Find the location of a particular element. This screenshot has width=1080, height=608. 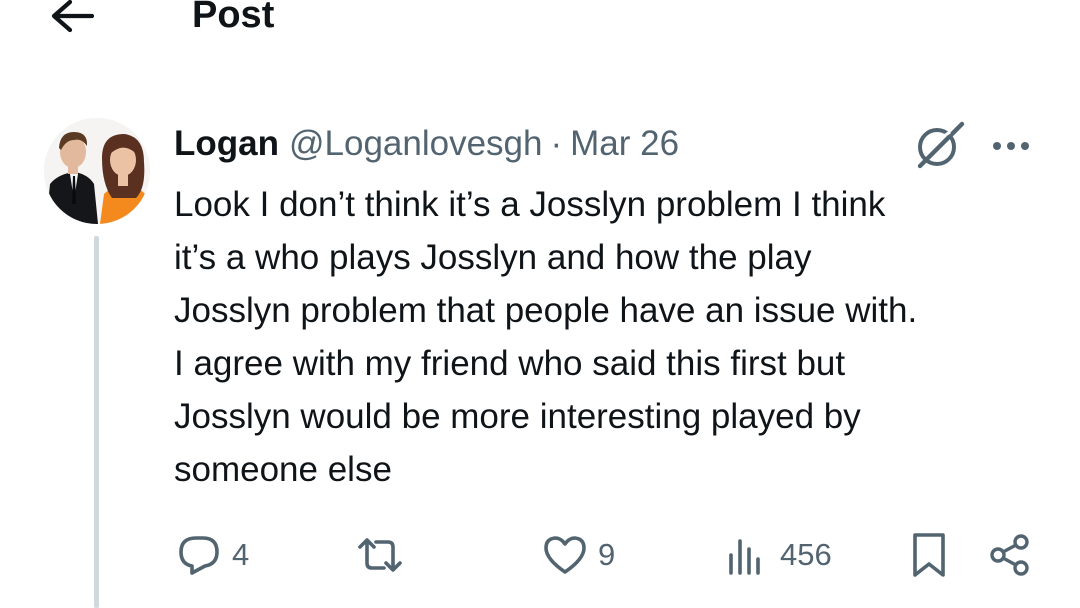

more-horizontal-icon is located at coordinates (1011, 146).